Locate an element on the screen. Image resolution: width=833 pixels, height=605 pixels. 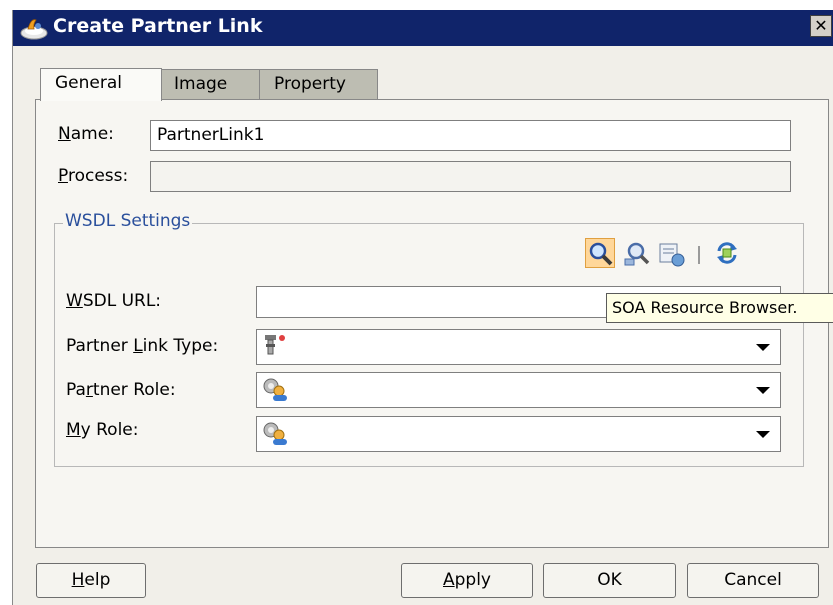
close-icon: ✕ is located at coordinates (821, 25).